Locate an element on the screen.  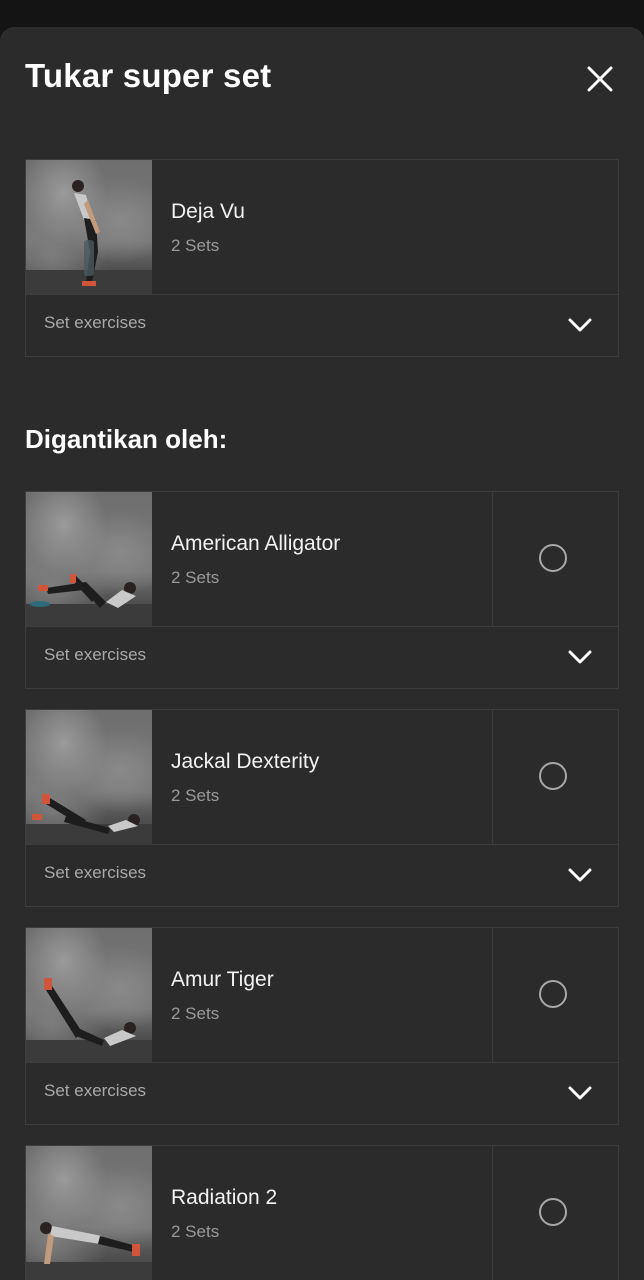
close-button is located at coordinates (600, 79).